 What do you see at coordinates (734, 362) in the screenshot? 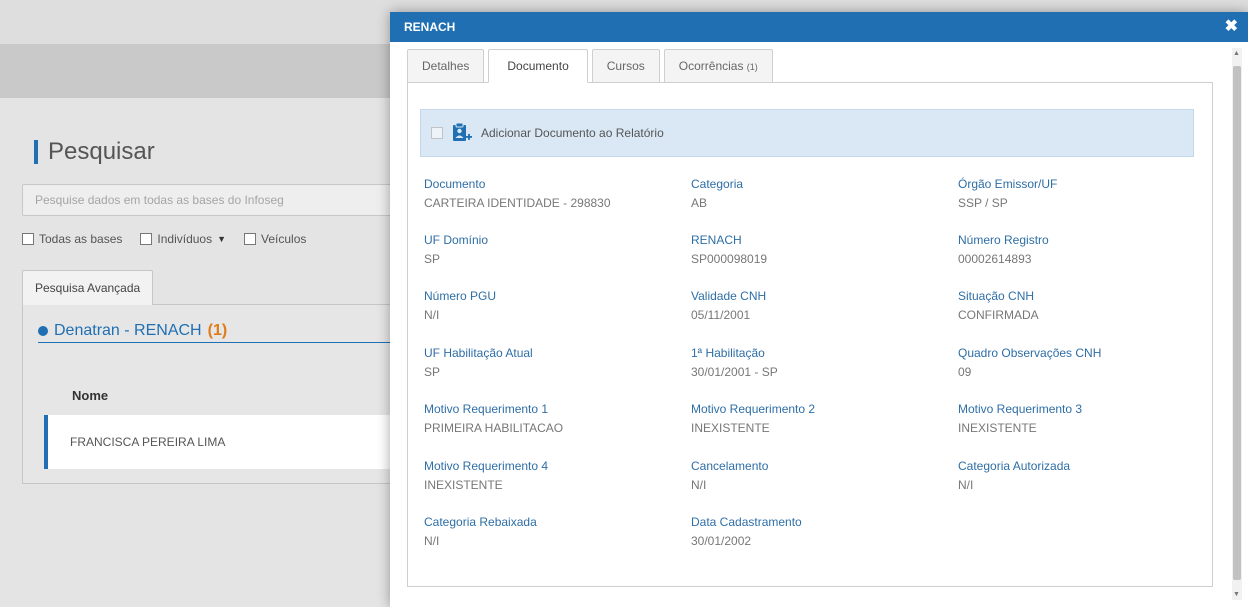
I see `field-primeira-habilitacao: 1ª Habilitação 30/01/2001 - SP` at bounding box center [734, 362].